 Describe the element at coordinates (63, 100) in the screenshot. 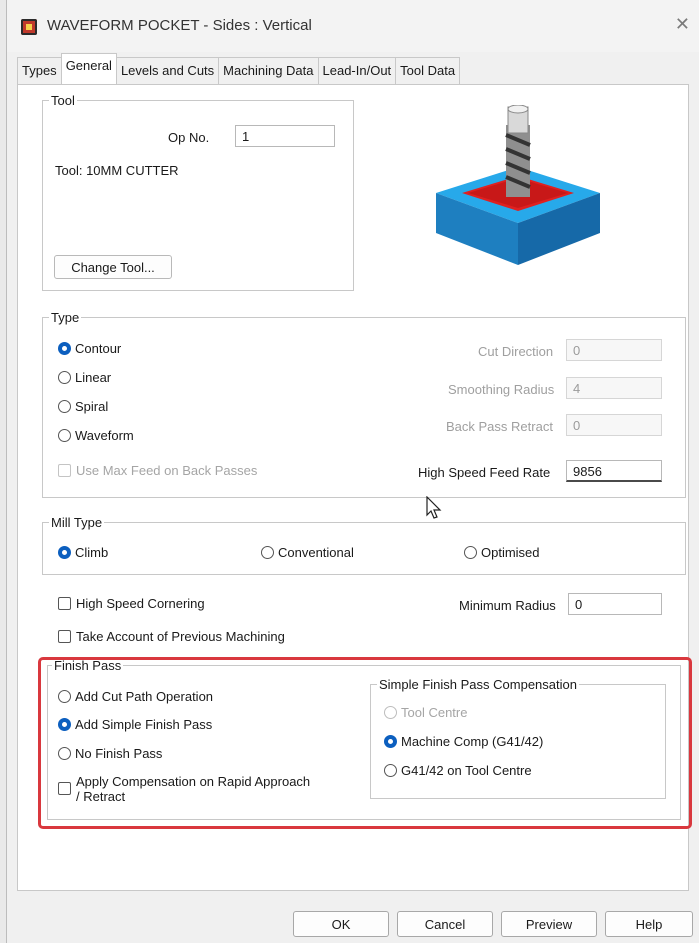

I see `tool-legend: Tool` at that location.